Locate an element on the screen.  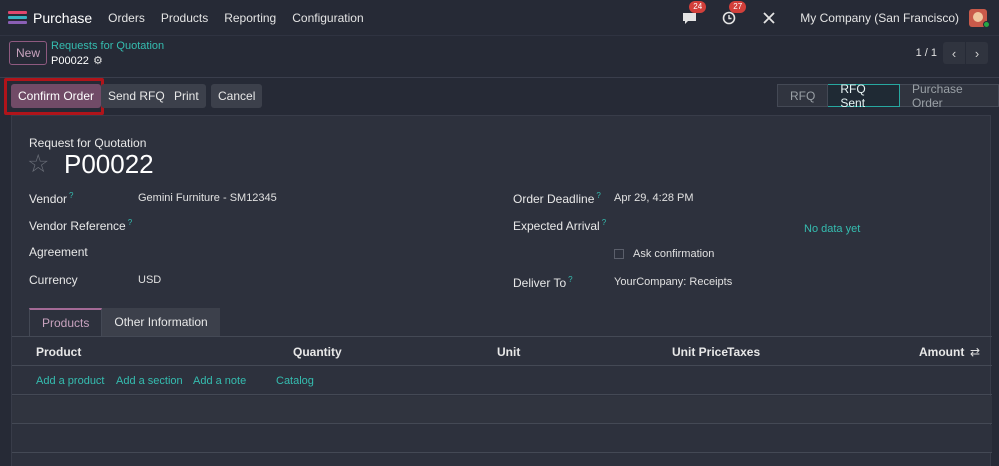
sheet-label: Request for Quotation is located at coordinates (88, 143).